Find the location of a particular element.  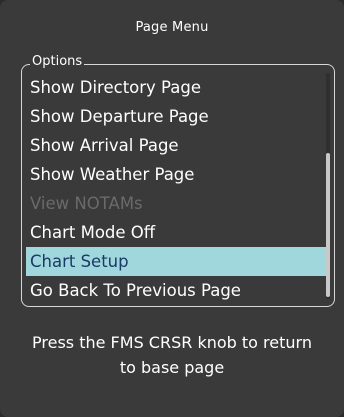

options-scroll-thumb is located at coordinates (328, 225).